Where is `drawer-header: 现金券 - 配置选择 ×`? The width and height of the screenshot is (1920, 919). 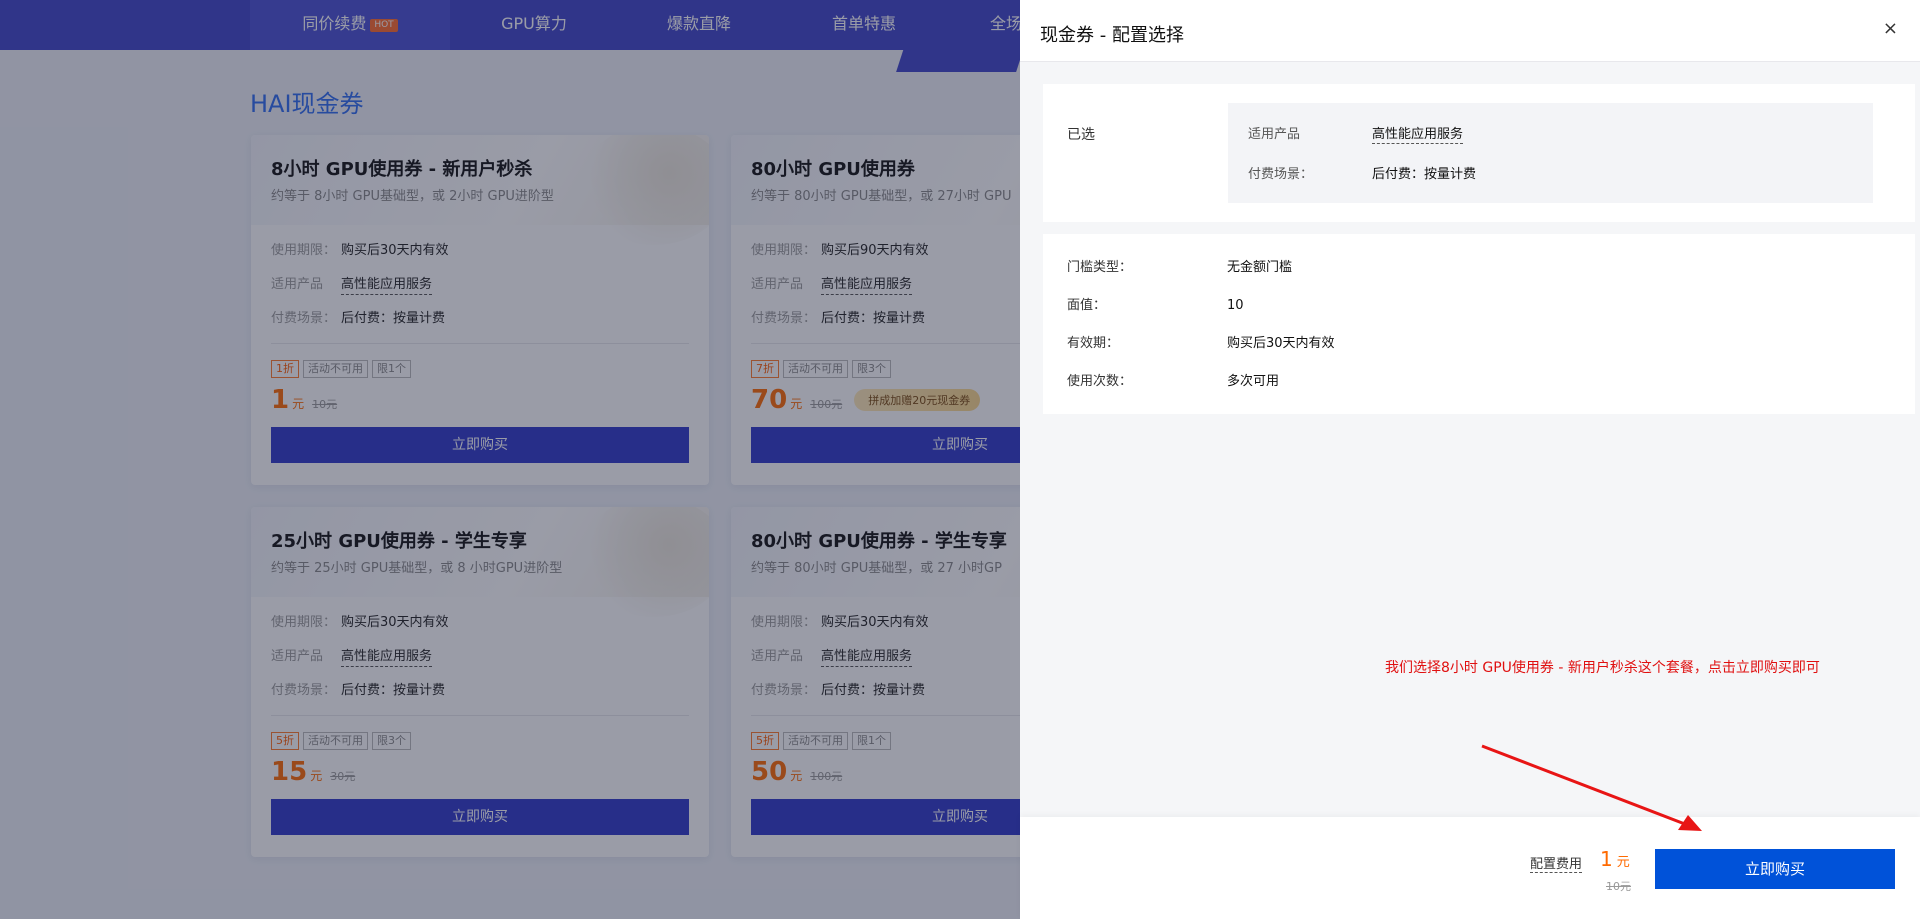 drawer-header: 现金券 - 配置选择 × is located at coordinates (1470, 31).